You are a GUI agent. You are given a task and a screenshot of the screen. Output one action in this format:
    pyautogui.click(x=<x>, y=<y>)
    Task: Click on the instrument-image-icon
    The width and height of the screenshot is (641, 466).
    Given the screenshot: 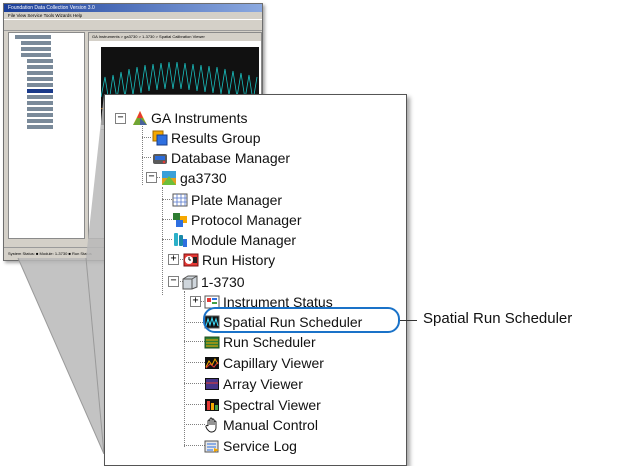 What is the action you would take?
    pyautogui.click(x=169, y=178)
    